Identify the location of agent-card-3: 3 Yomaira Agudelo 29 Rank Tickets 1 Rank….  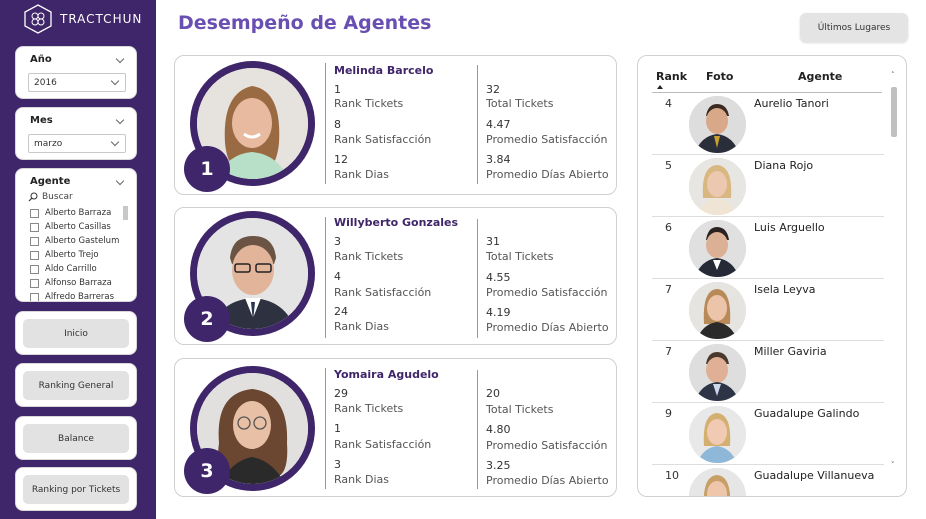
(395, 427).